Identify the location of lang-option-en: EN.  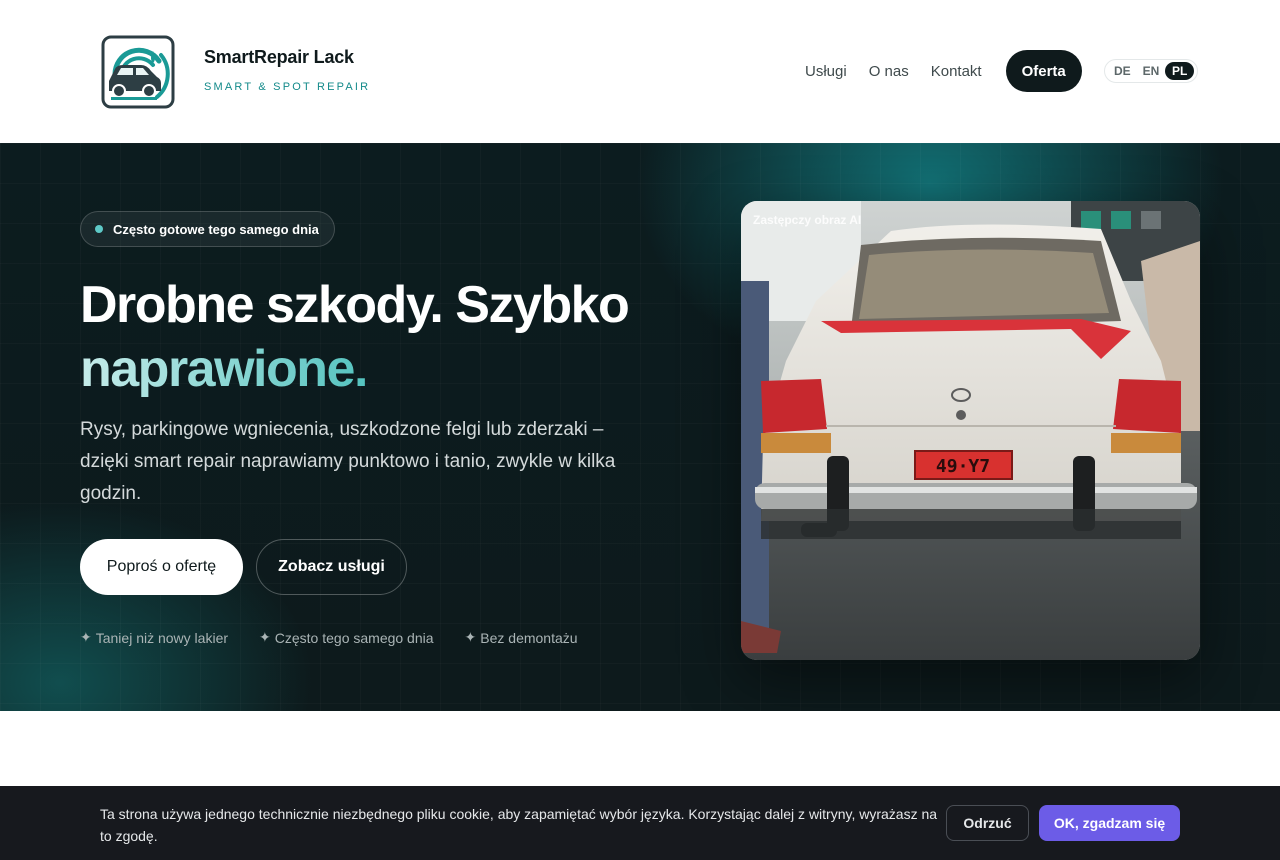
(1151, 71).